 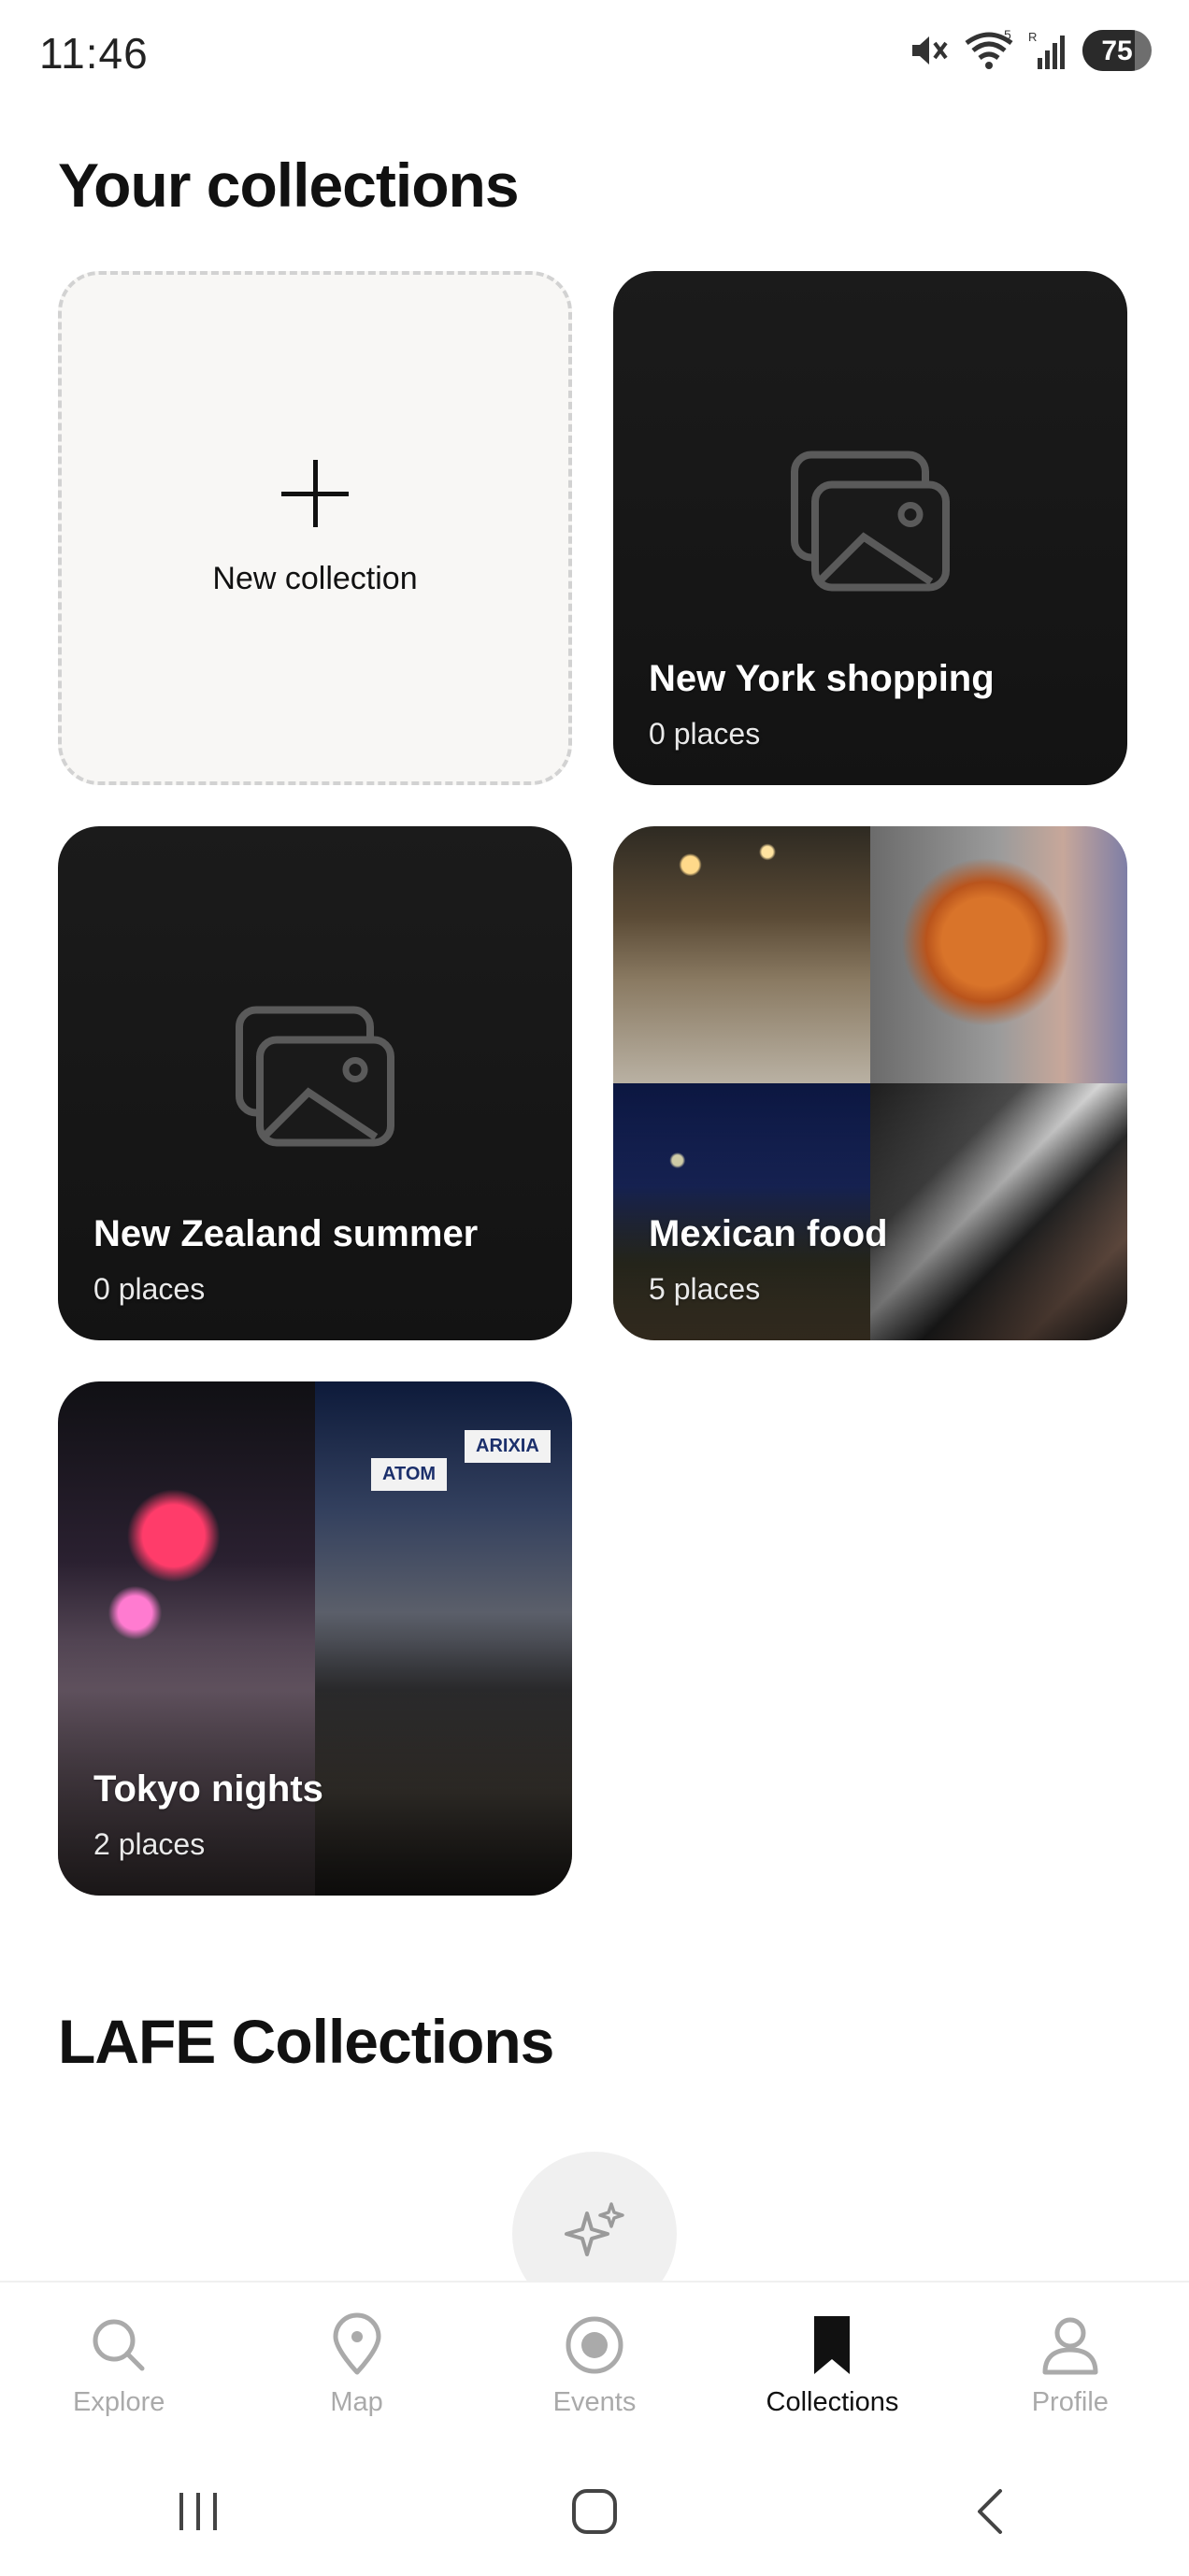 I want to click on building-sign: ARIXIA, so click(x=508, y=1446).